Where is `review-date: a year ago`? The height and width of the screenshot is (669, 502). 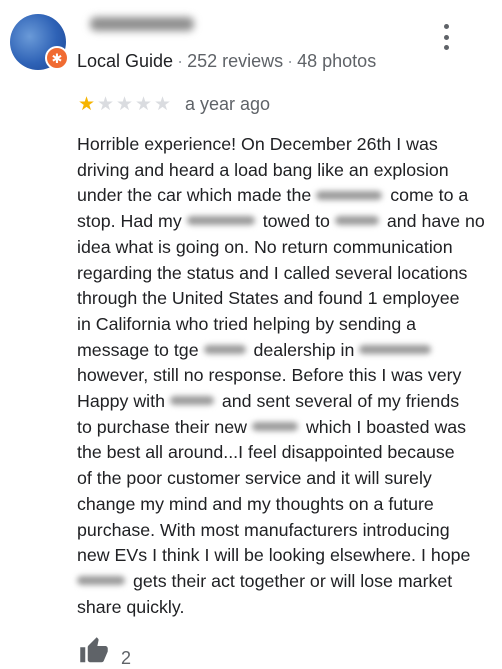 review-date: a year ago is located at coordinates (228, 104).